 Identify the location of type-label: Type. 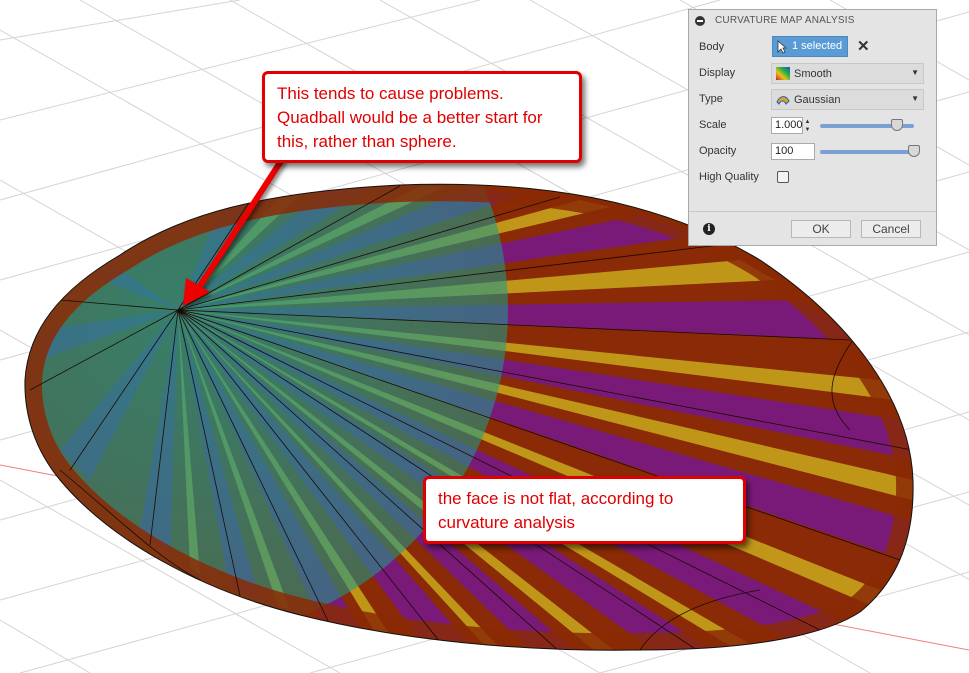
(711, 99).